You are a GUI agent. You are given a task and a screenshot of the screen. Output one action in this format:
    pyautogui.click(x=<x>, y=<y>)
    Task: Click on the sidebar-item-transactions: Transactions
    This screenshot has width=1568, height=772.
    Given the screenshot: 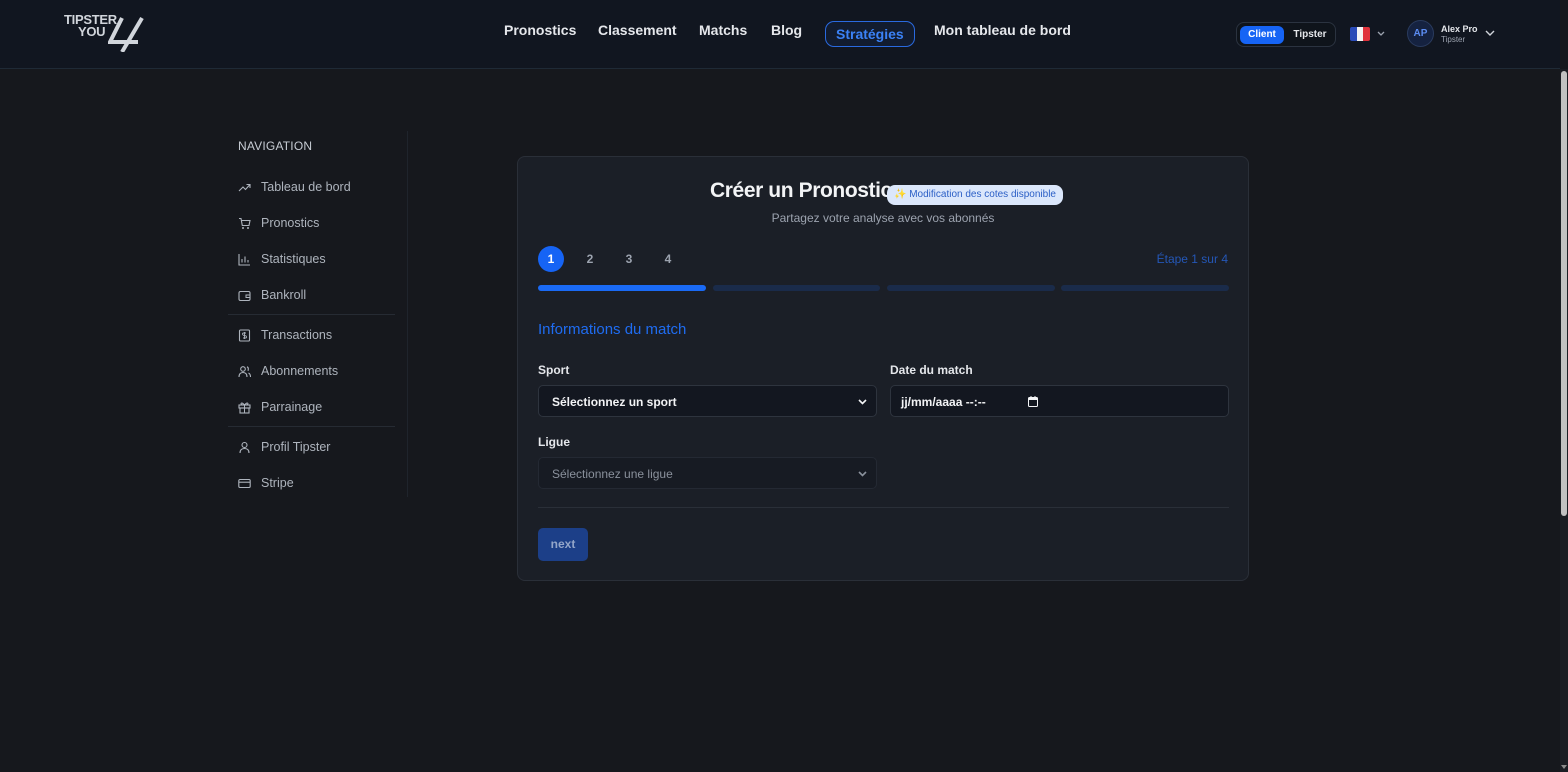 What is the action you would take?
    pyautogui.click(x=318, y=335)
    